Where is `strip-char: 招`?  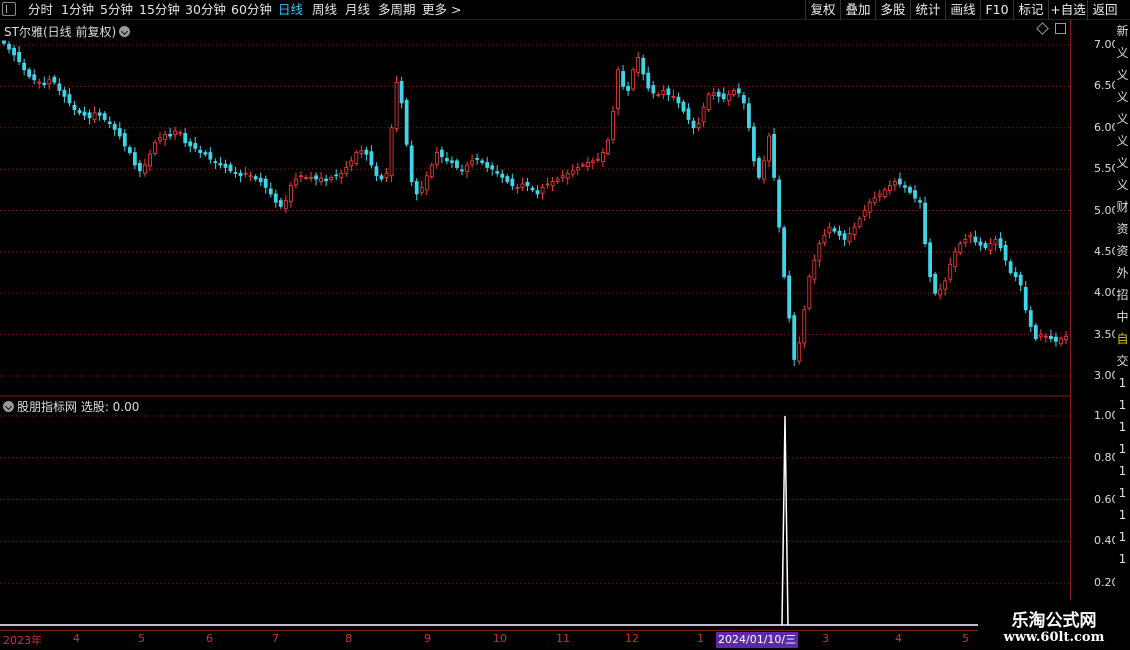
strip-char: 招 is located at coordinates (1122, 295).